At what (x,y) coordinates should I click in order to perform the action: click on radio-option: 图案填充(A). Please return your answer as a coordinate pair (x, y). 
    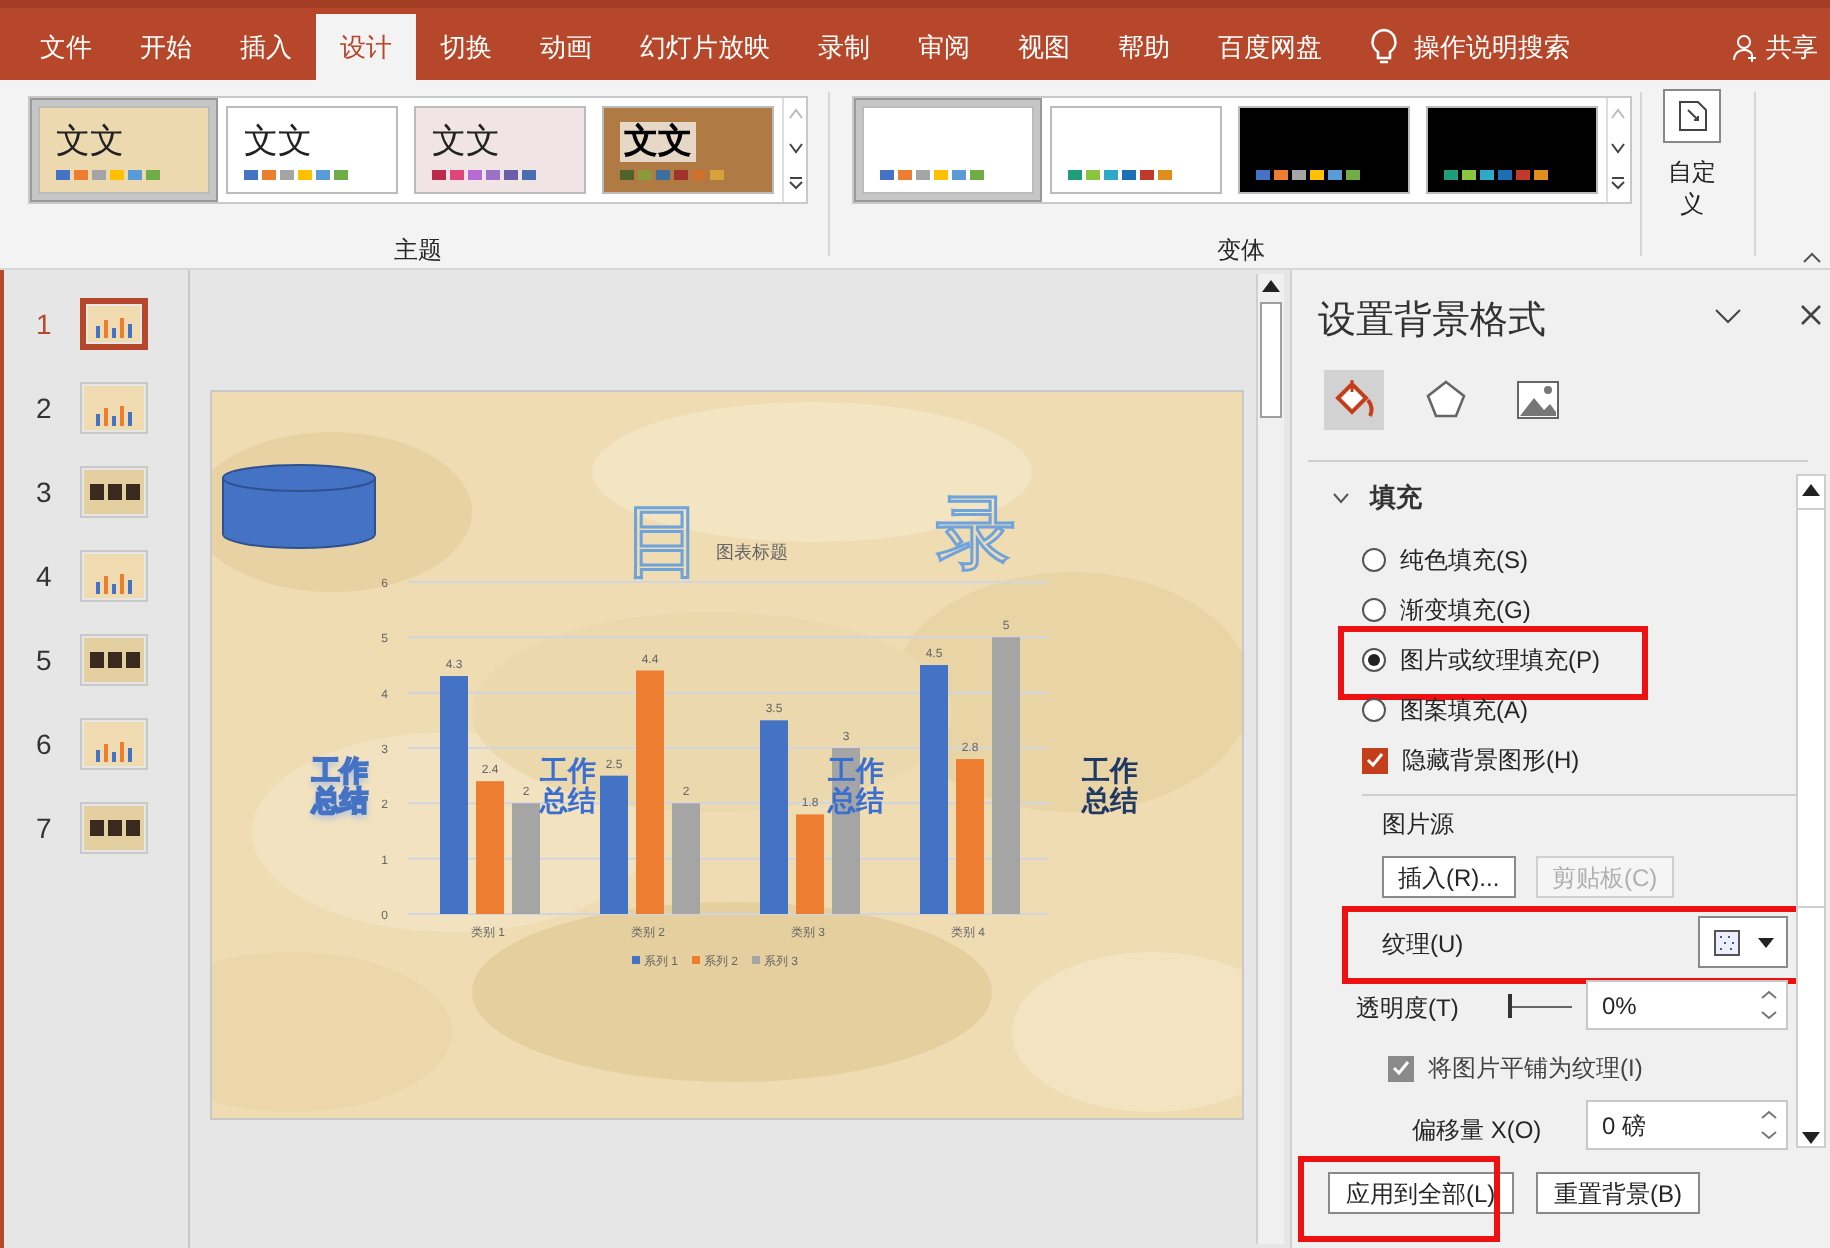
    Looking at the image, I should click on (1445, 710).